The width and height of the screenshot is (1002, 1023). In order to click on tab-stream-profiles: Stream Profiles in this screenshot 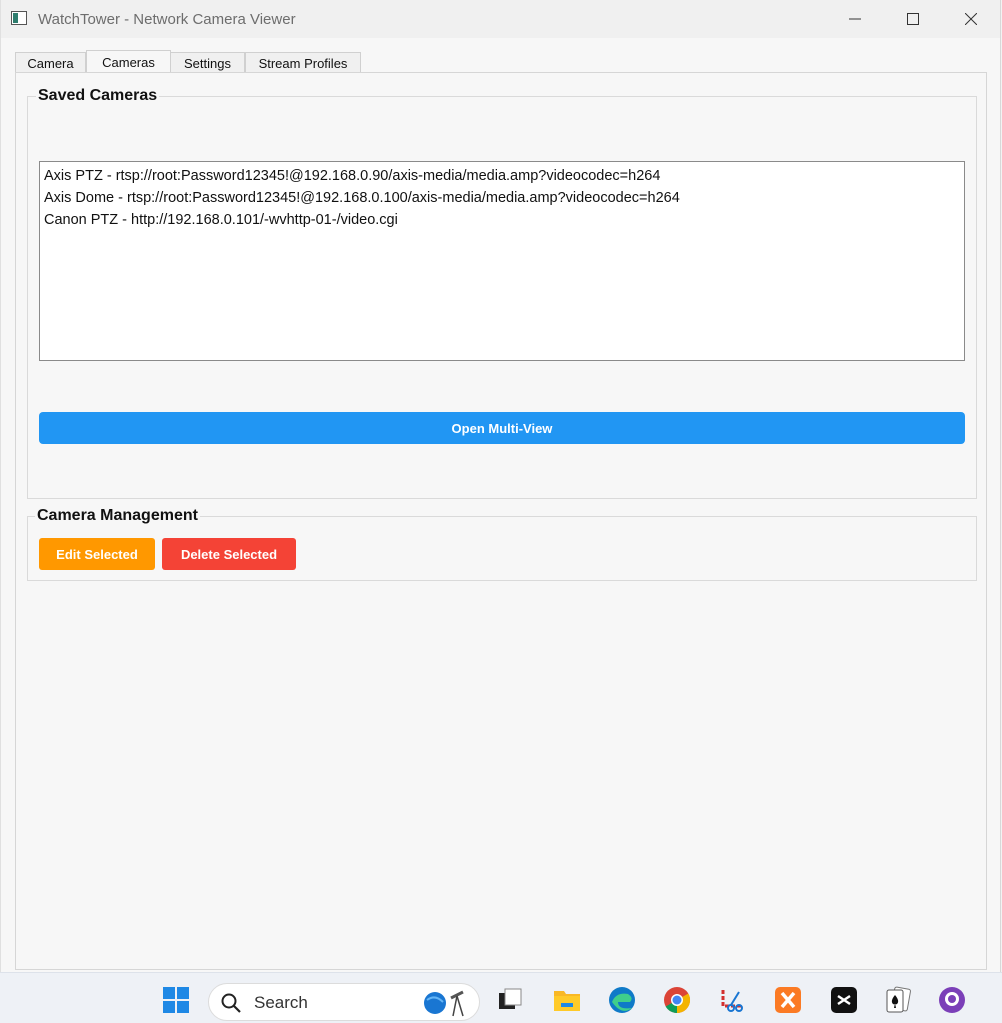, I will do `click(303, 62)`.